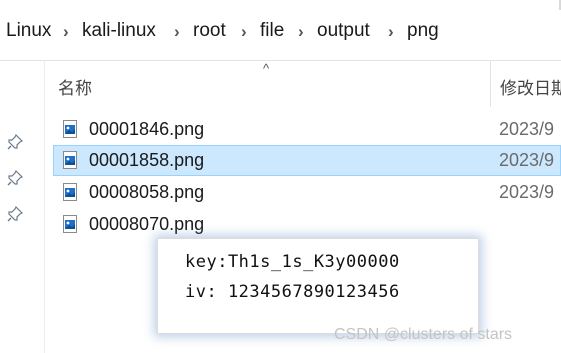  I want to click on navigation-pane, so click(22, 207).